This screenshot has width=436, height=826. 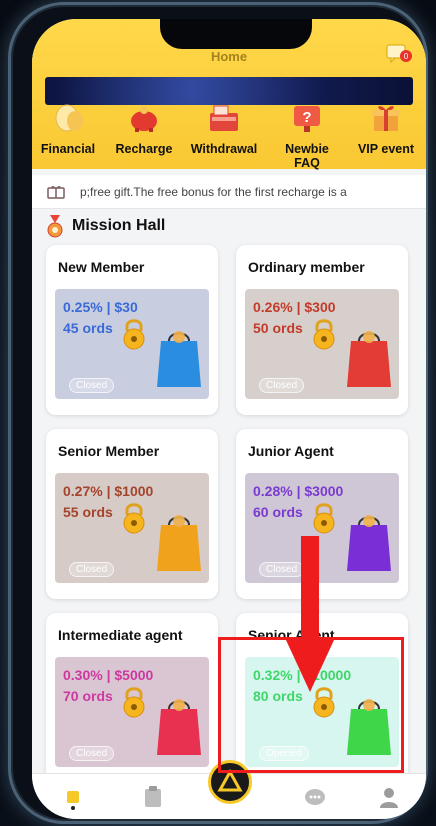 What do you see at coordinates (153, 797) in the screenshot?
I see `clipboard-icon` at bounding box center [153, 797].